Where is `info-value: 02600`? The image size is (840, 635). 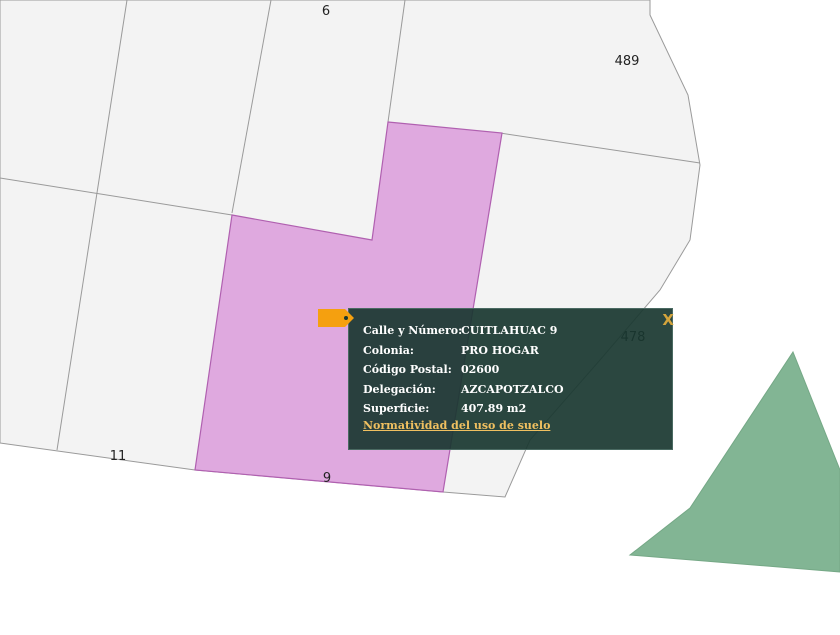 info-value: 02600 is located at coordinates (480, 369).